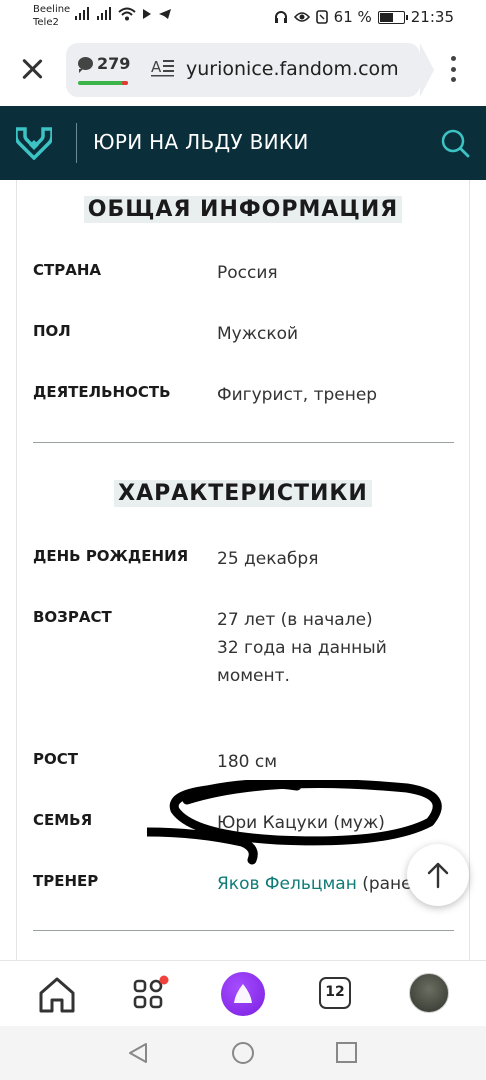  I want to click on value-height: 180 см, so click(247, 762).